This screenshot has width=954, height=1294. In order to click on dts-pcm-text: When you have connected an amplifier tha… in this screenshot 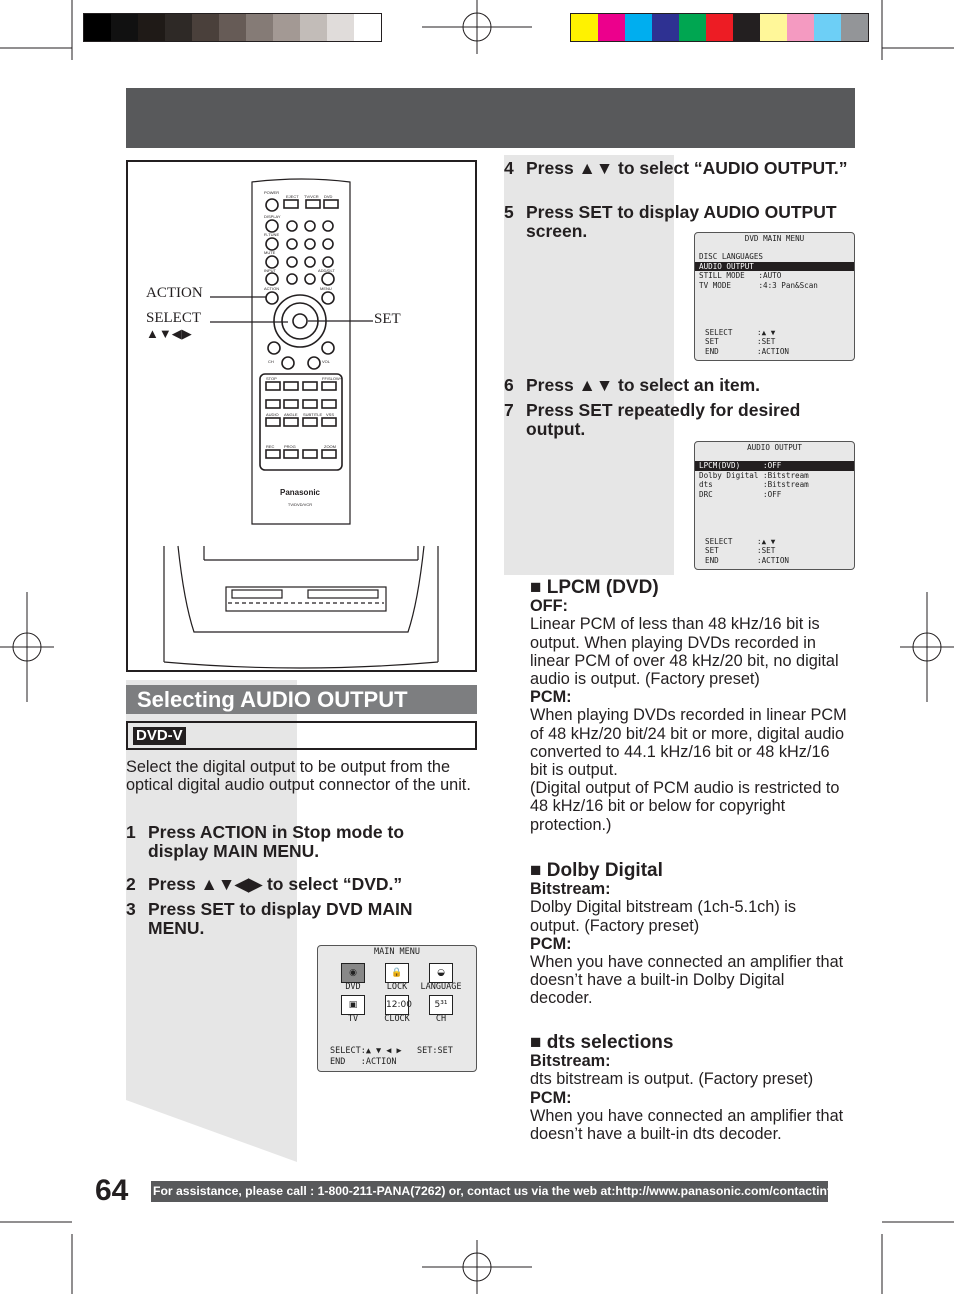, I will do `click(687, 1125)`.